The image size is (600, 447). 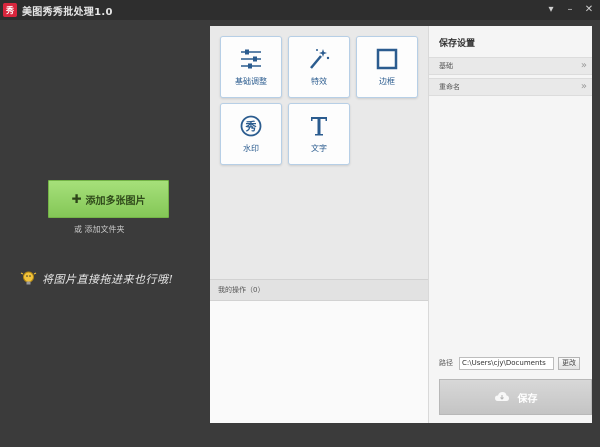 What do you see at coordinates (108, 279) in the screenshot?
I see `drag-hint-text: 将图片直接拖进来也行哦!` at bounding box center [108, 279].